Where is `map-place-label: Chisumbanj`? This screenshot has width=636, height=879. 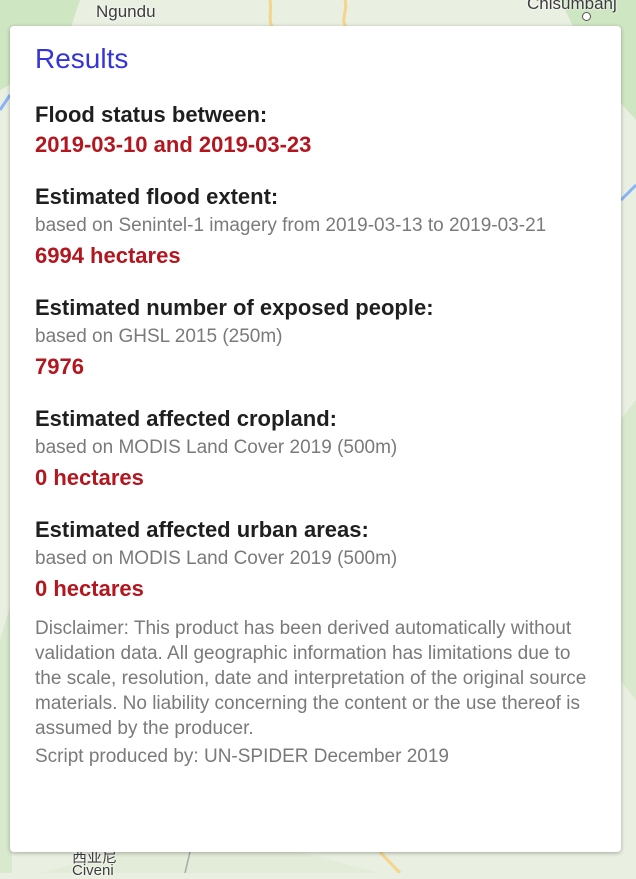 map-place-label: Chisumbanj is located at coordinates (572, 6).